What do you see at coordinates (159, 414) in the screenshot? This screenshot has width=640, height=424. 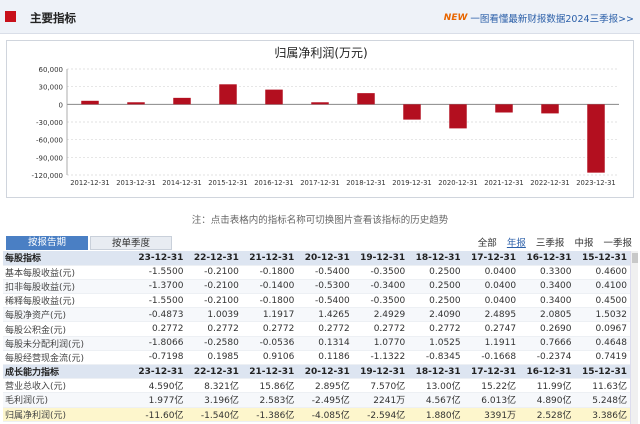 I see `table-cell: -11.60亿` at bounding box center [159, 414].